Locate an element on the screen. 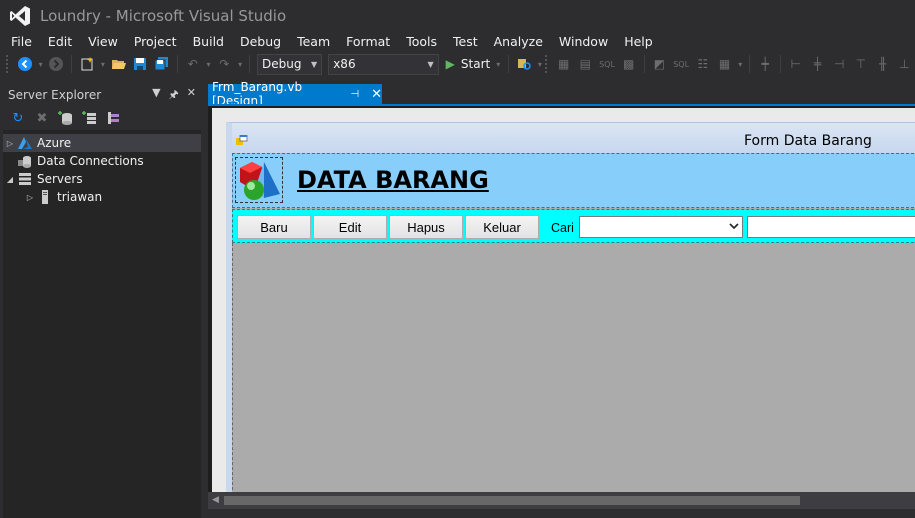 The image size is (915, 518). solution-platform-dropdown: x86 ▼ is located at coordinates (383, 64).